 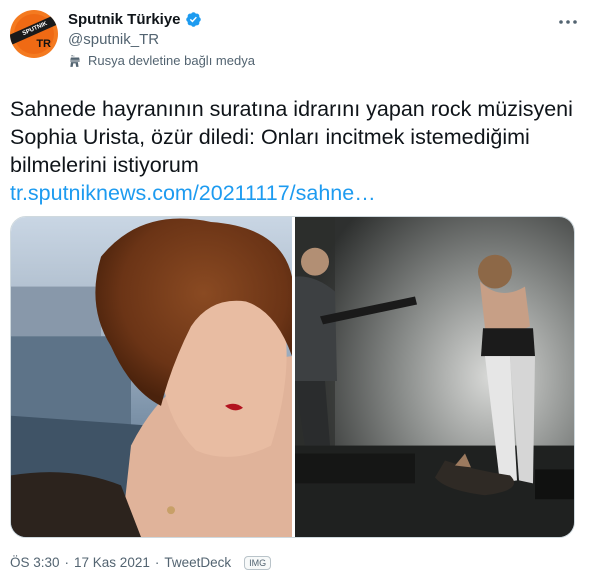 I want to click on state-media-label: Rusya devletine bağlı medya, so click(x=161, y=60).